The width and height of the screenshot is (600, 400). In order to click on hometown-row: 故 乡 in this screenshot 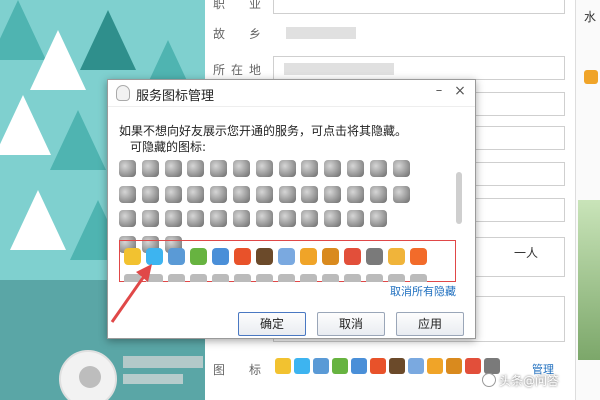, I will do `click(390, 33)`.